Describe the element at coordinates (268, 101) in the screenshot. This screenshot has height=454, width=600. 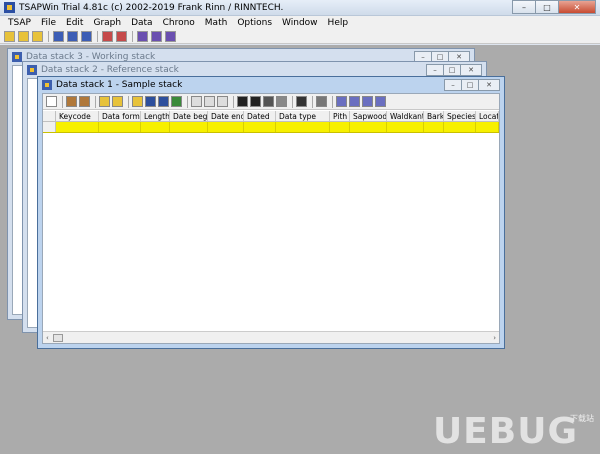
I see `measure-icon` at that location.